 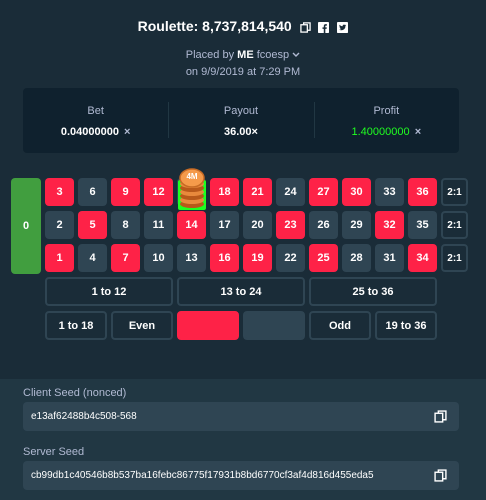 I want to click on high-bet: 19 to 36, so click(x=406, y=325).